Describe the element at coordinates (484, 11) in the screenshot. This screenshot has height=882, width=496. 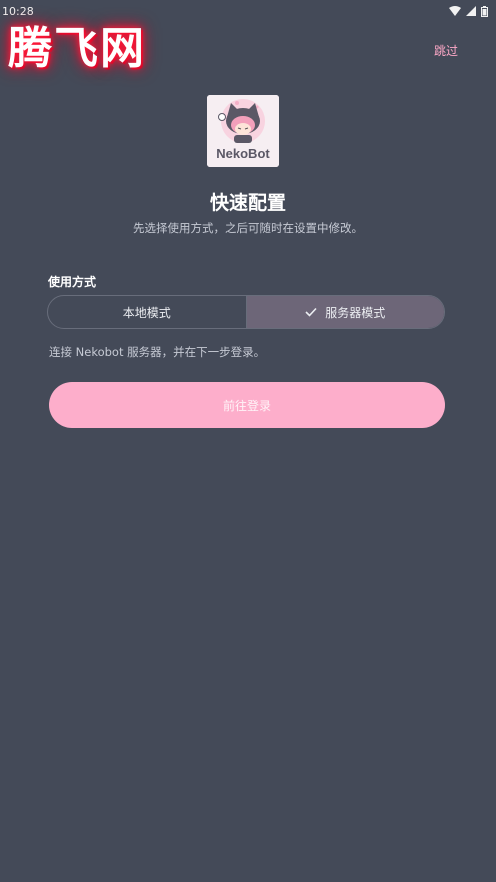
I see `battery-icon` at that location.